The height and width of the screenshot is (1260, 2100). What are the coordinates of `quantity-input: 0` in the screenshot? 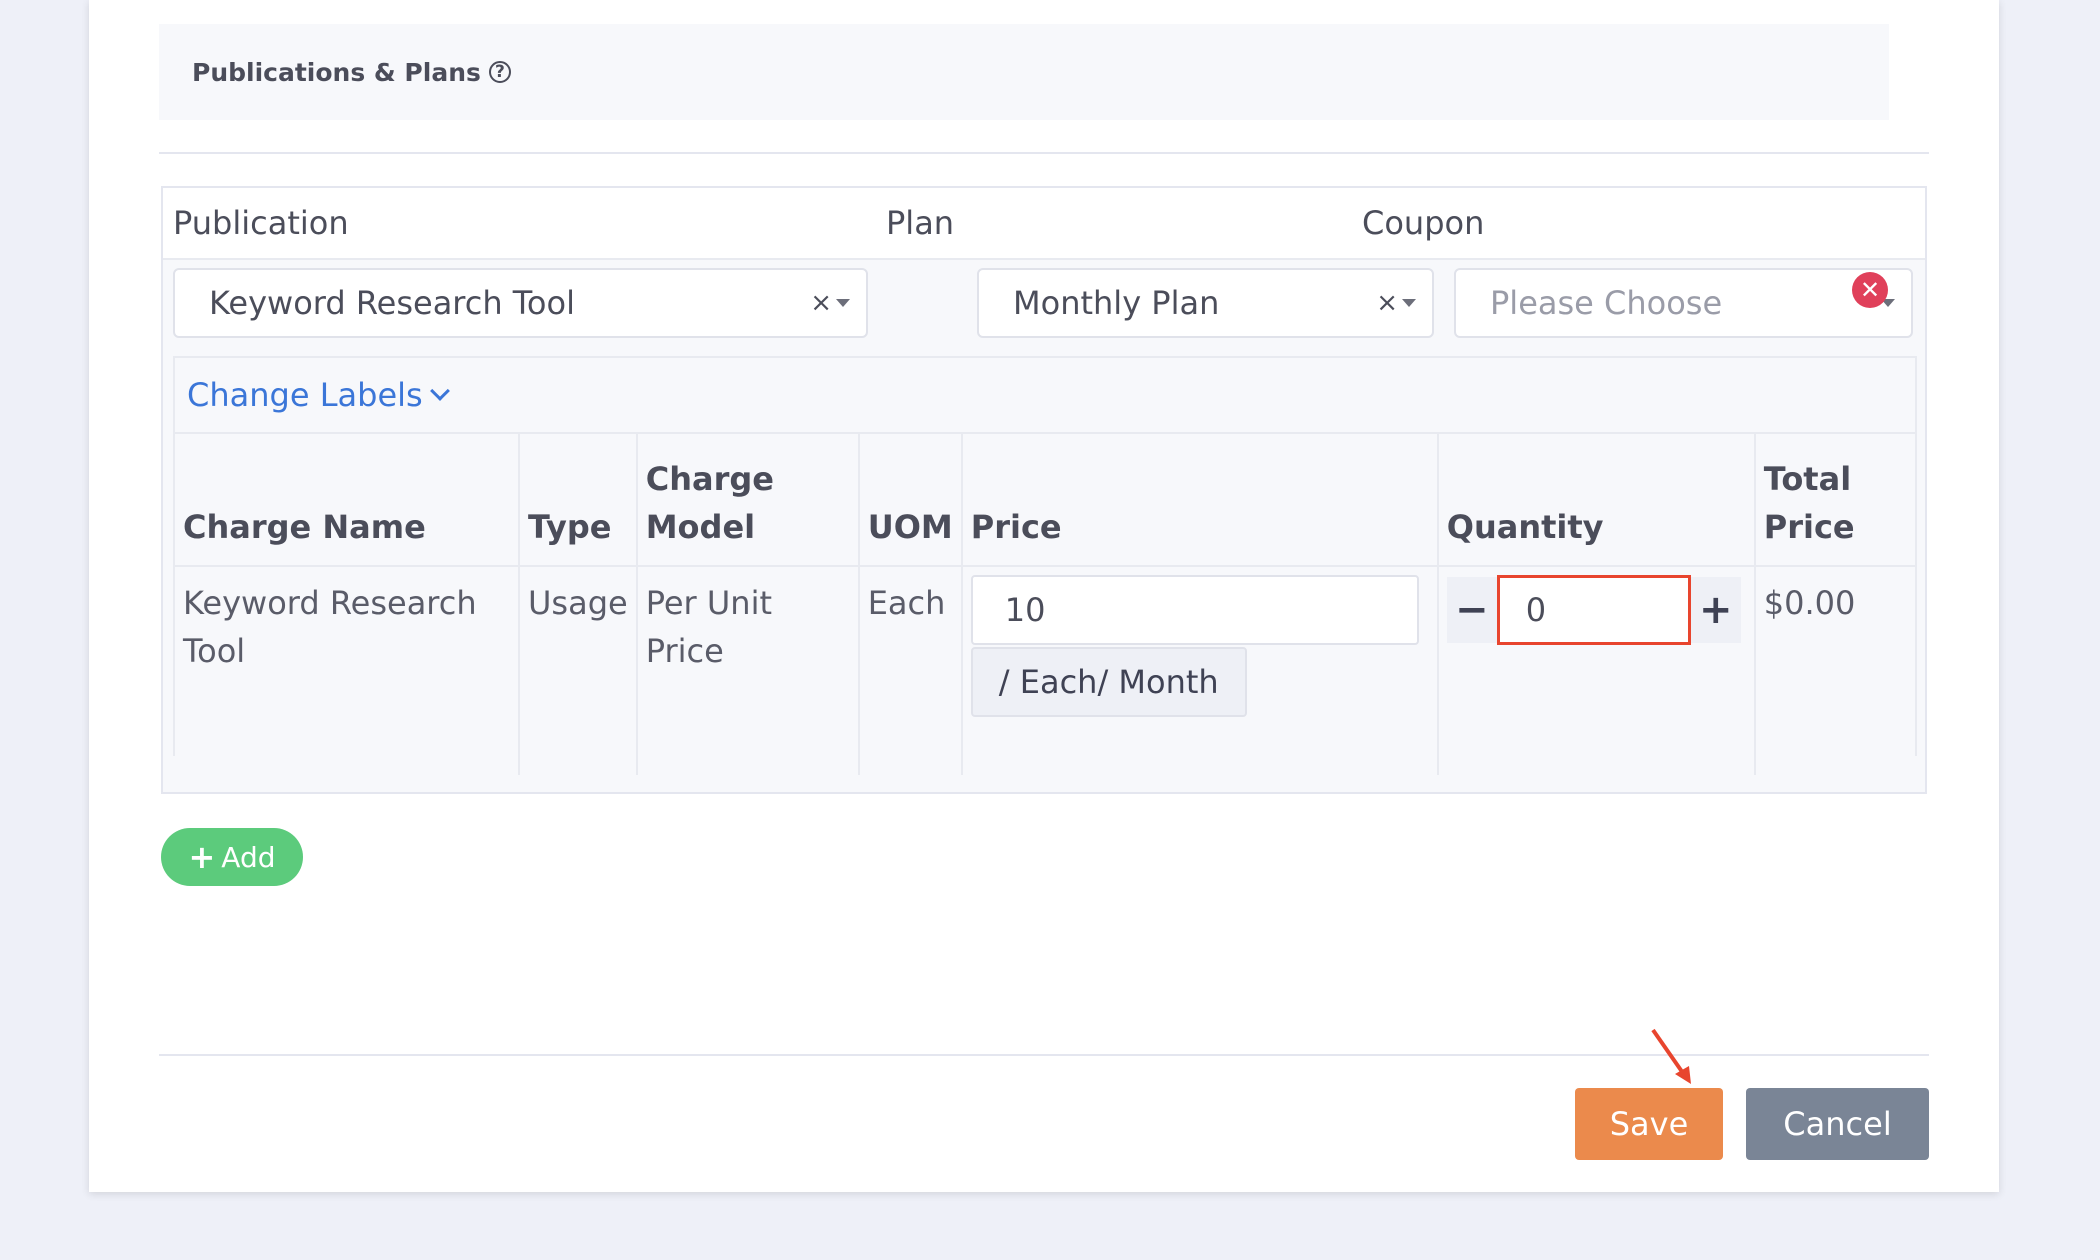 It's located at (1593, 610).